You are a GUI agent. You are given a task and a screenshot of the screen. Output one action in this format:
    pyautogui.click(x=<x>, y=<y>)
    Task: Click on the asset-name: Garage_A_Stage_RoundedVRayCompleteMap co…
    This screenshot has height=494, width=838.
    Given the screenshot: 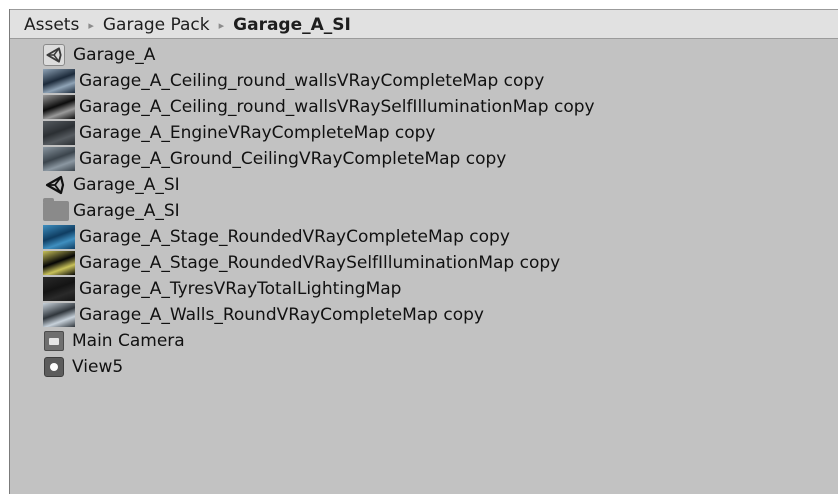 What is the action you would take?
    pyautogui.click(x=294, y=237)
    